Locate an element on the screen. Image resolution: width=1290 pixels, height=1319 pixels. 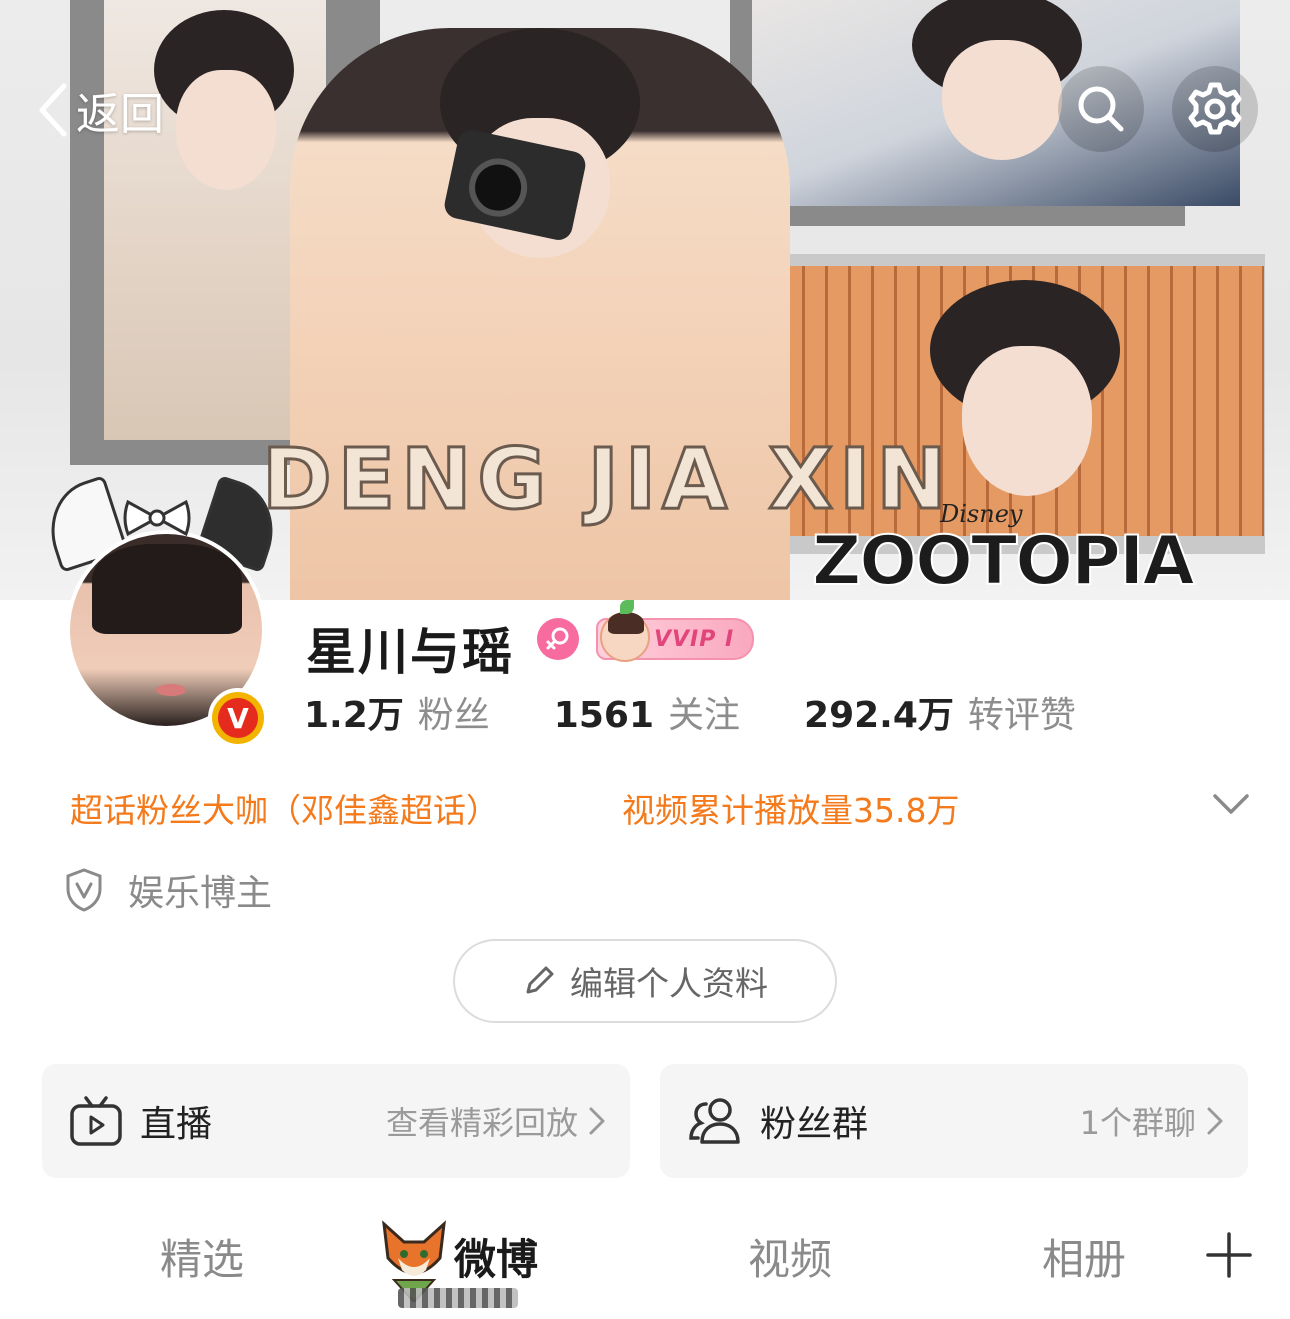
edit-profile-button: 编辑个人资料 is located at coordinates (645, 981).